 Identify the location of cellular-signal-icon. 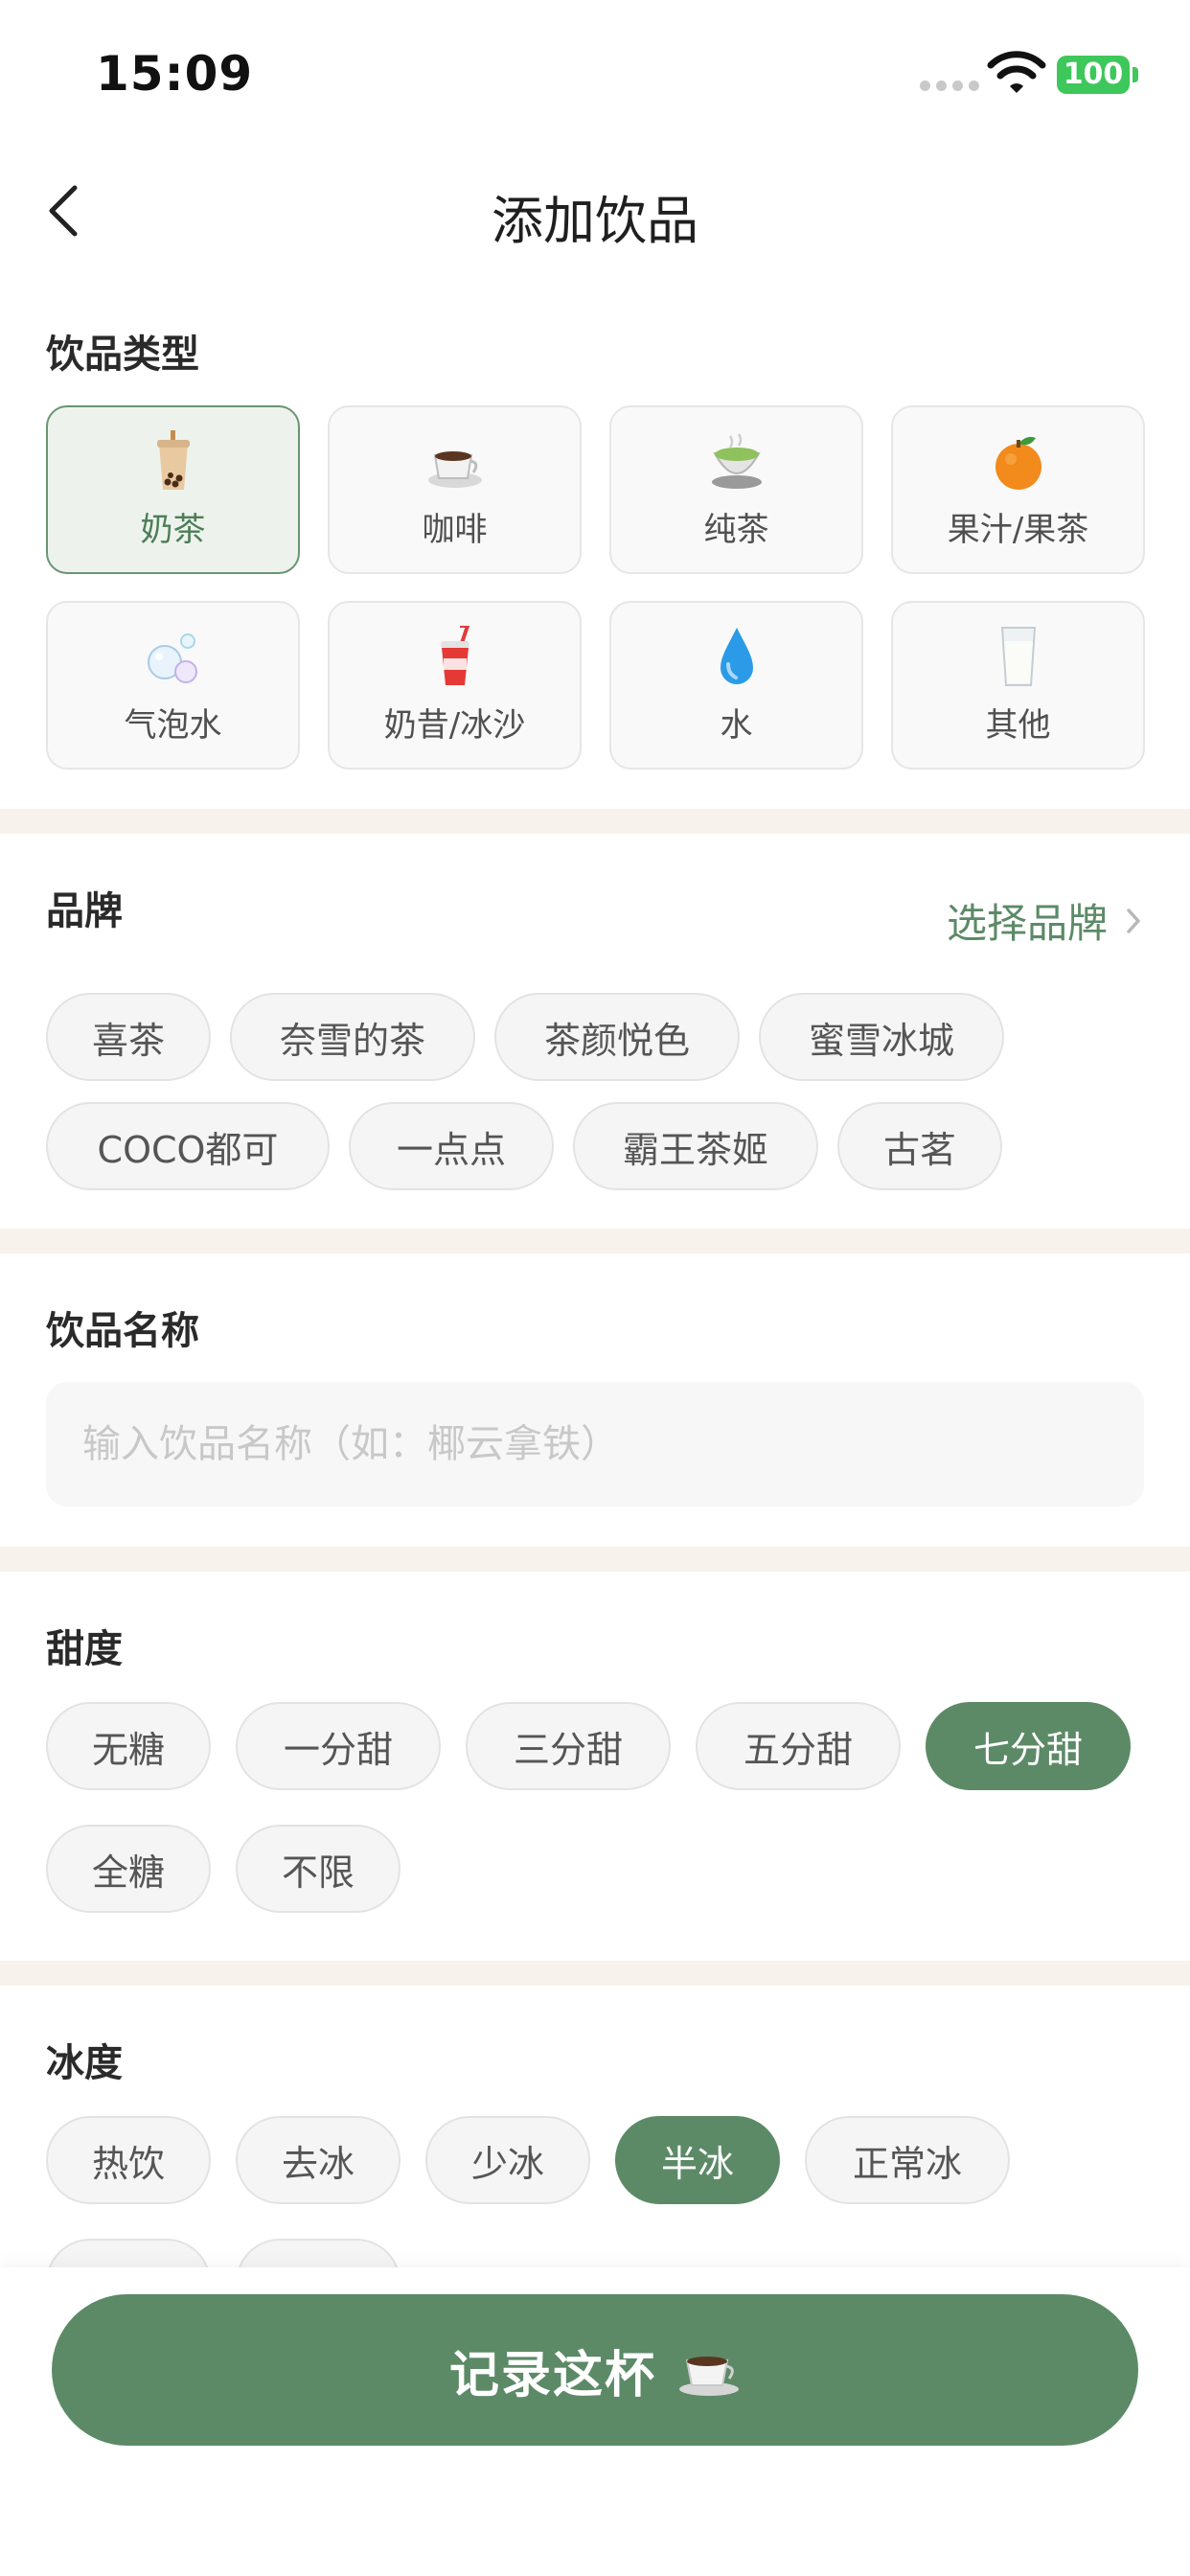
(950, 85).